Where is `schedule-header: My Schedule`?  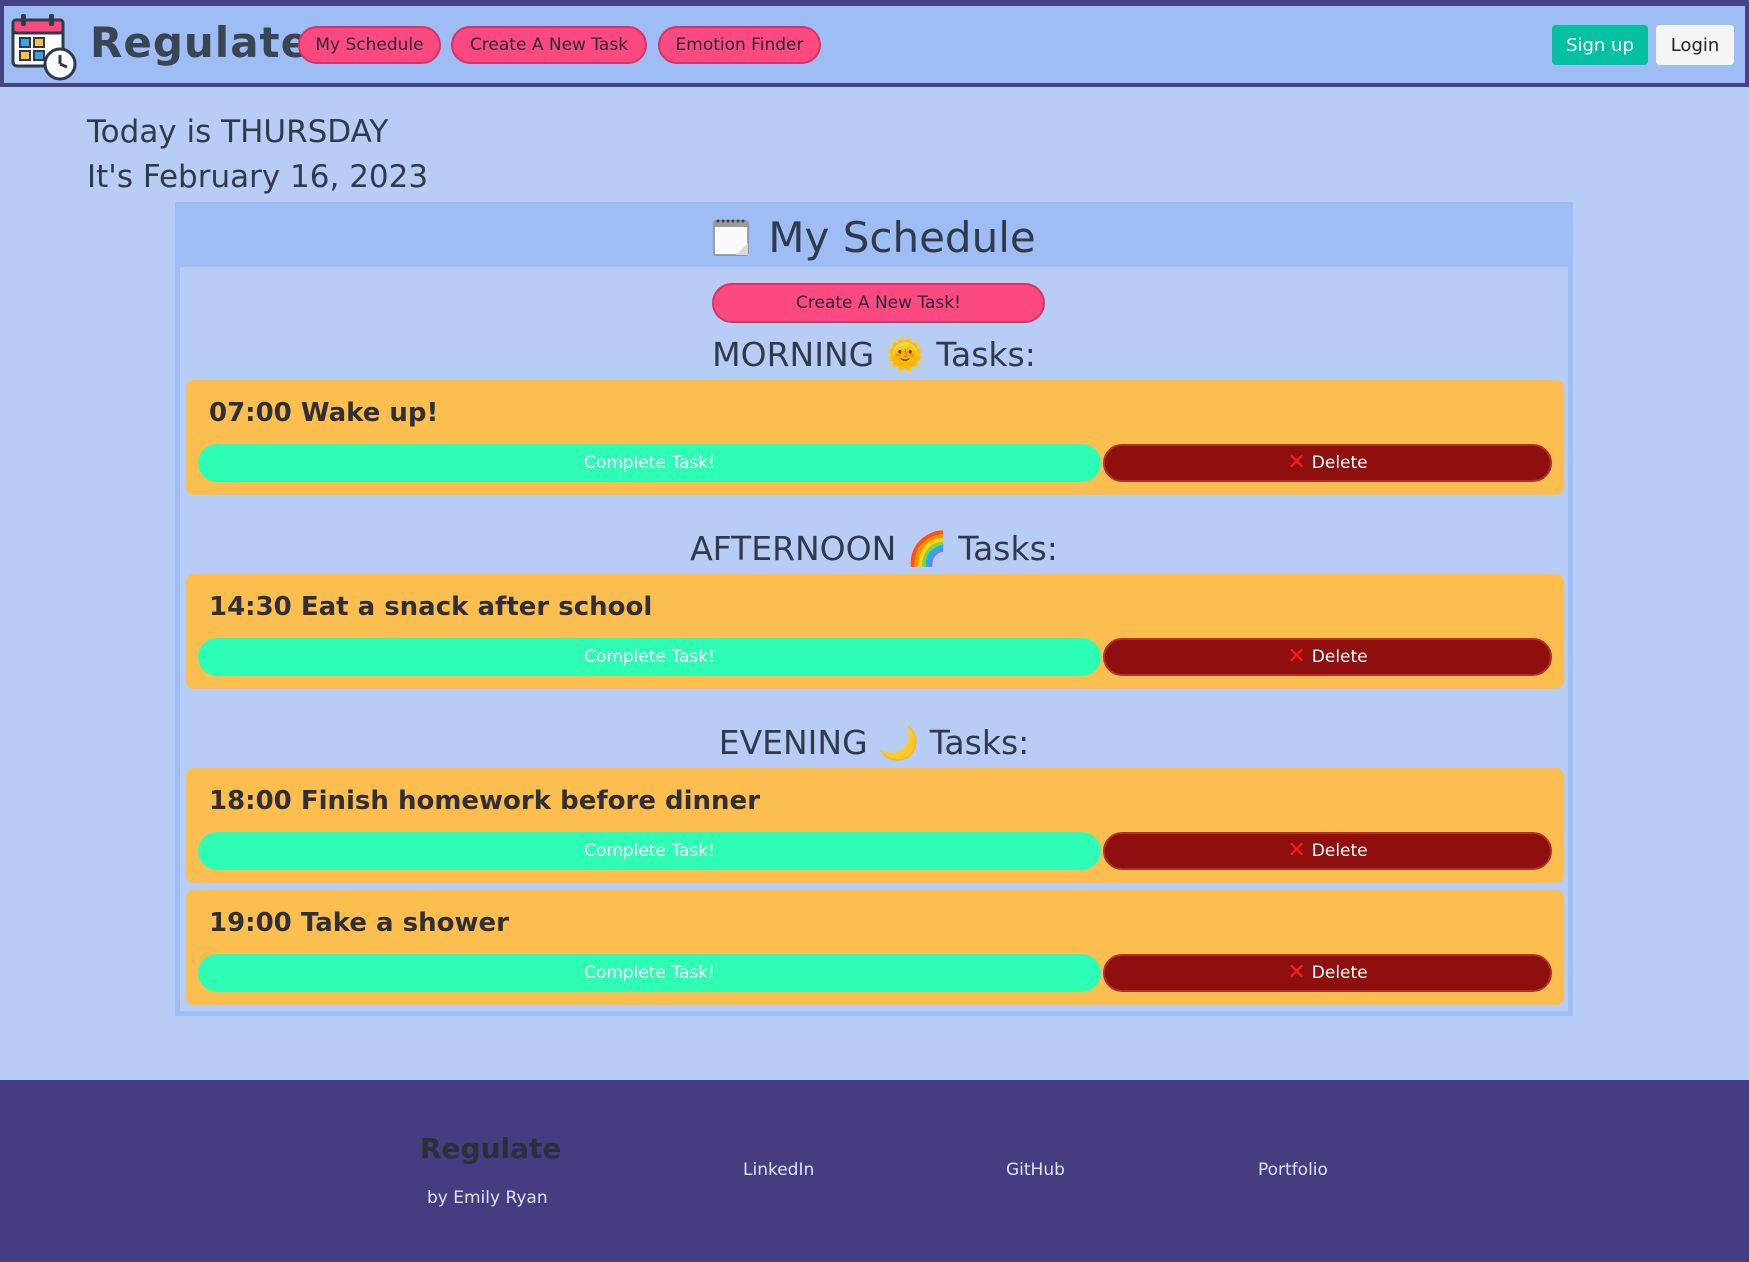 schedule-header: My Schedule is located at coordinates (874, 237).